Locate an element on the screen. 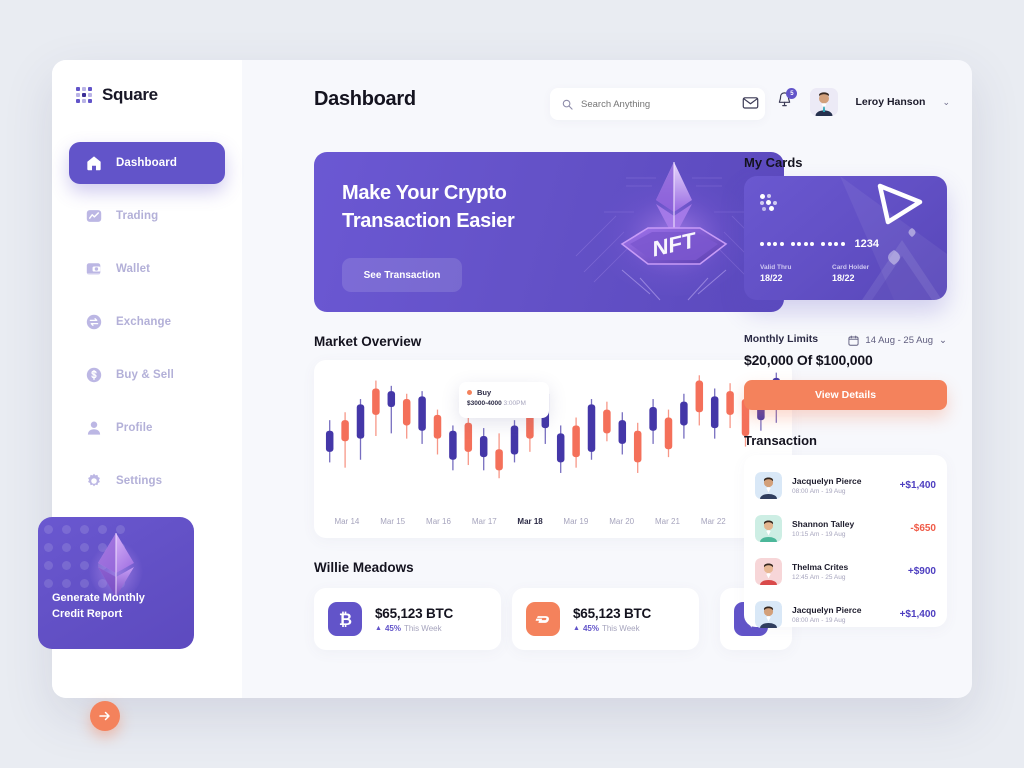  my-cards-title: My Cards is located at coordinates (773, 162).